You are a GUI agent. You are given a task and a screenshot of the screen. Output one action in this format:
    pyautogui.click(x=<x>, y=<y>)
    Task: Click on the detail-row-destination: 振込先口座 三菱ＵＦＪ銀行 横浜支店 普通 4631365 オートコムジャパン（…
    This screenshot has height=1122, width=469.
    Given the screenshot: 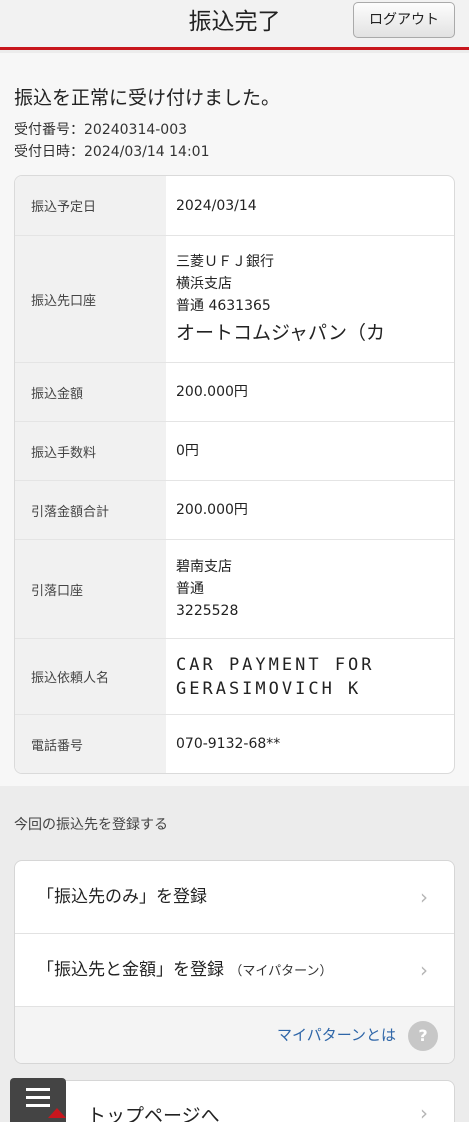 What is the action you would take?
    pyautogui.click(x=234, y=299)
    